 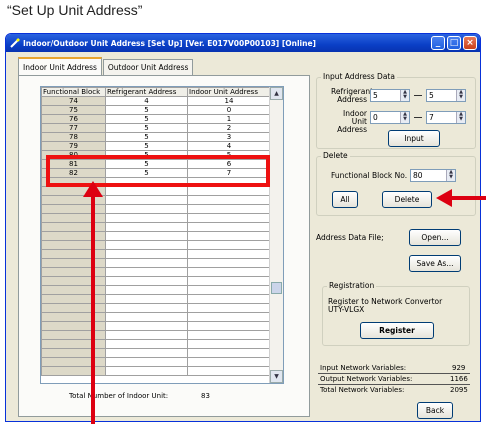 What do you see at coordinates (414, 138) in the screenshot?
I see `input-button: Input` at bounding box center [414, 138].